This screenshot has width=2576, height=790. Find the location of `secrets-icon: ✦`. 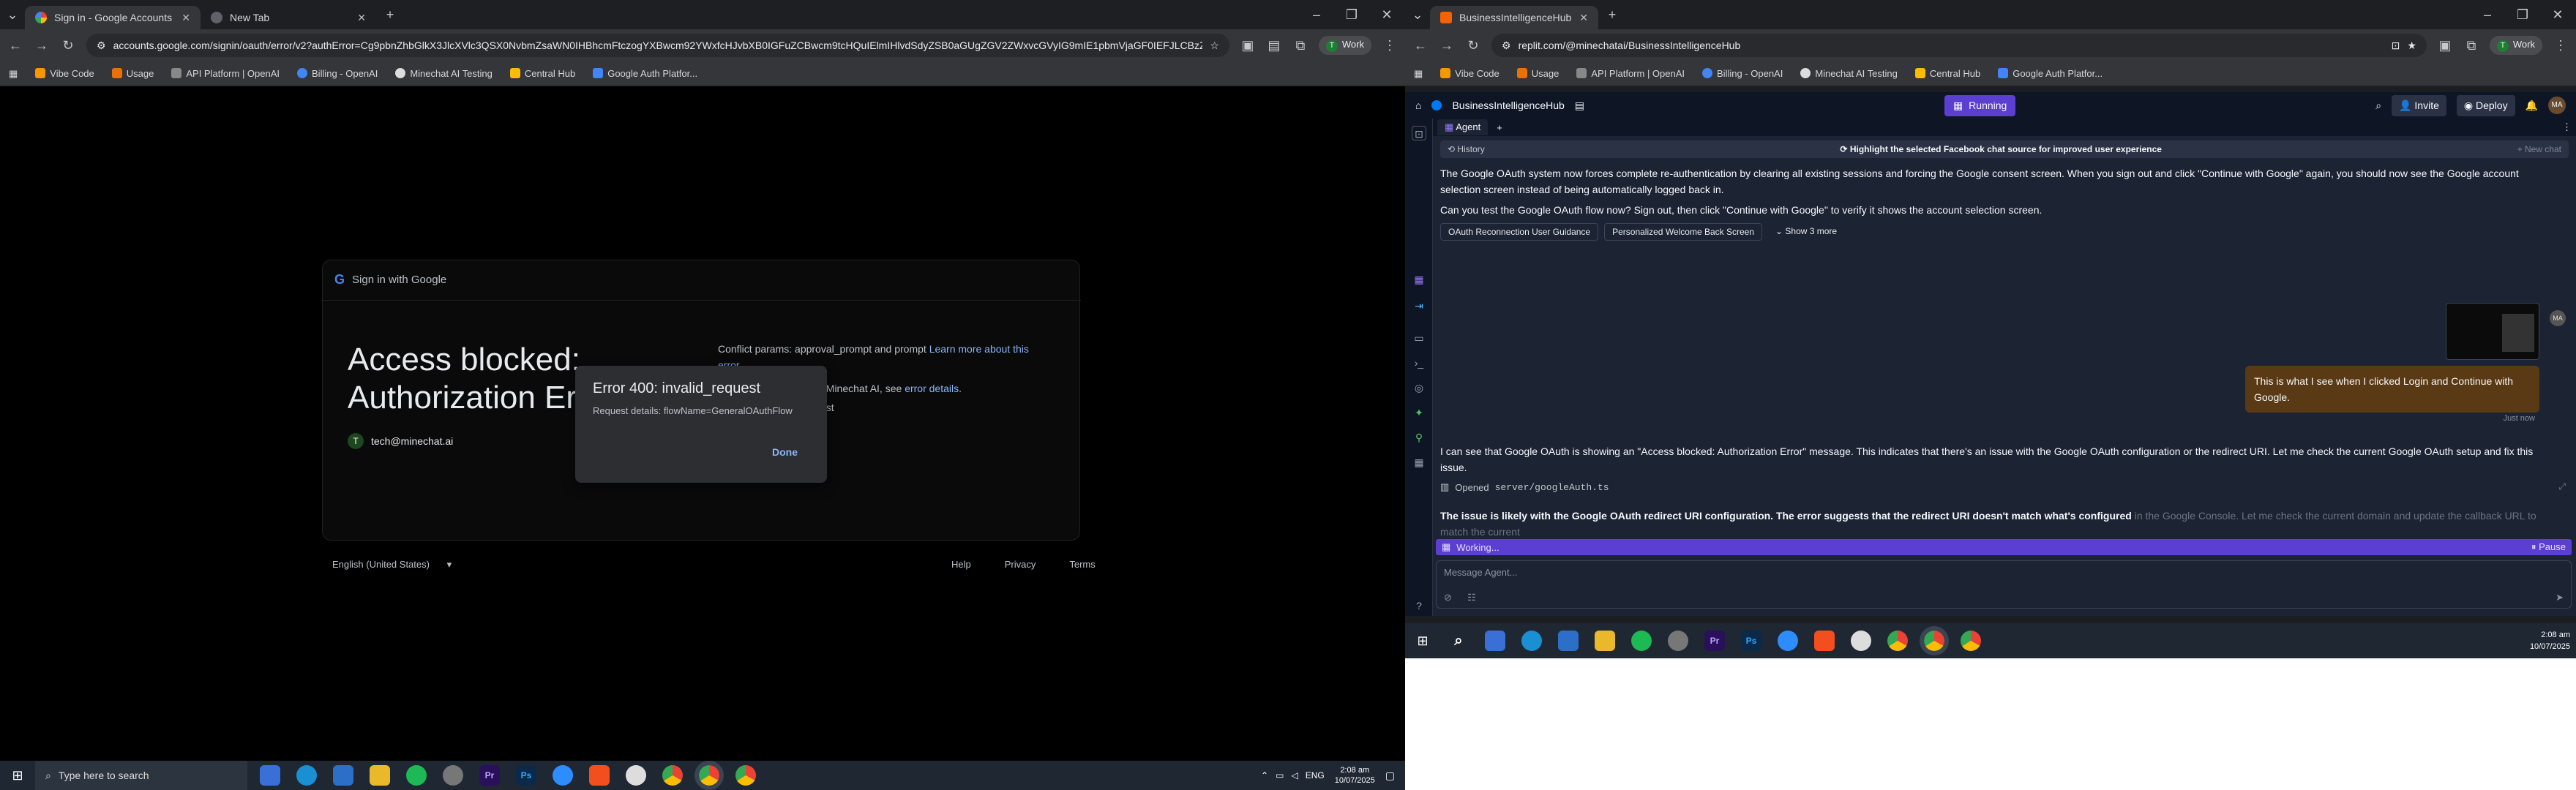

secrets-icon: ✦ is located at coordinates (1419, 413).